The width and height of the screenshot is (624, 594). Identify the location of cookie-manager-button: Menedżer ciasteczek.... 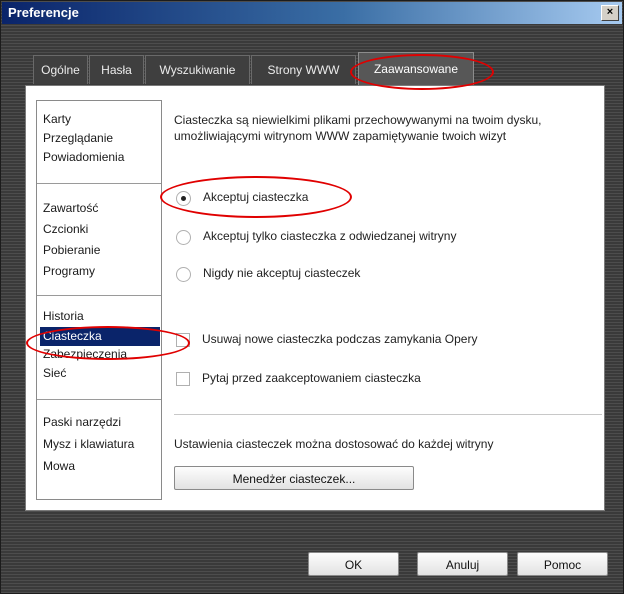
(294, 478).